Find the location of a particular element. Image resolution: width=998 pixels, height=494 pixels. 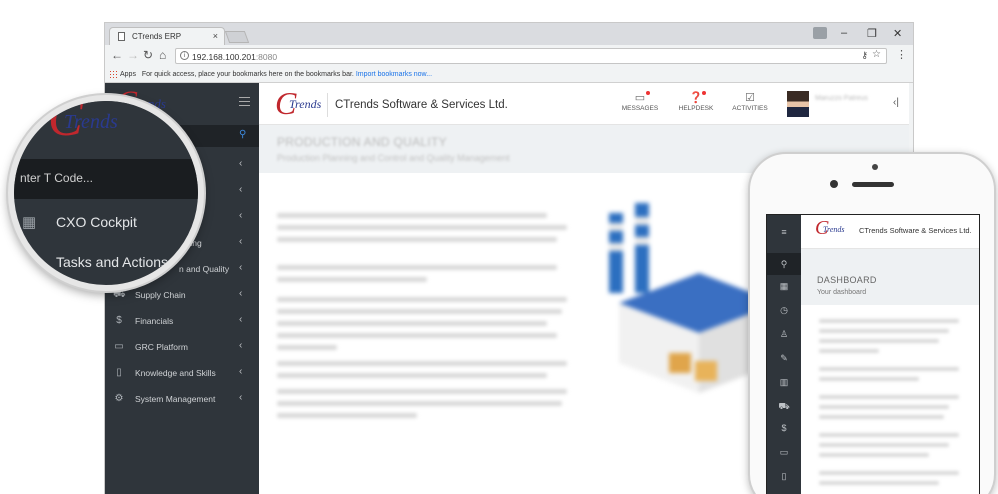

back-icon: ← is located at coordinates (117, 55).